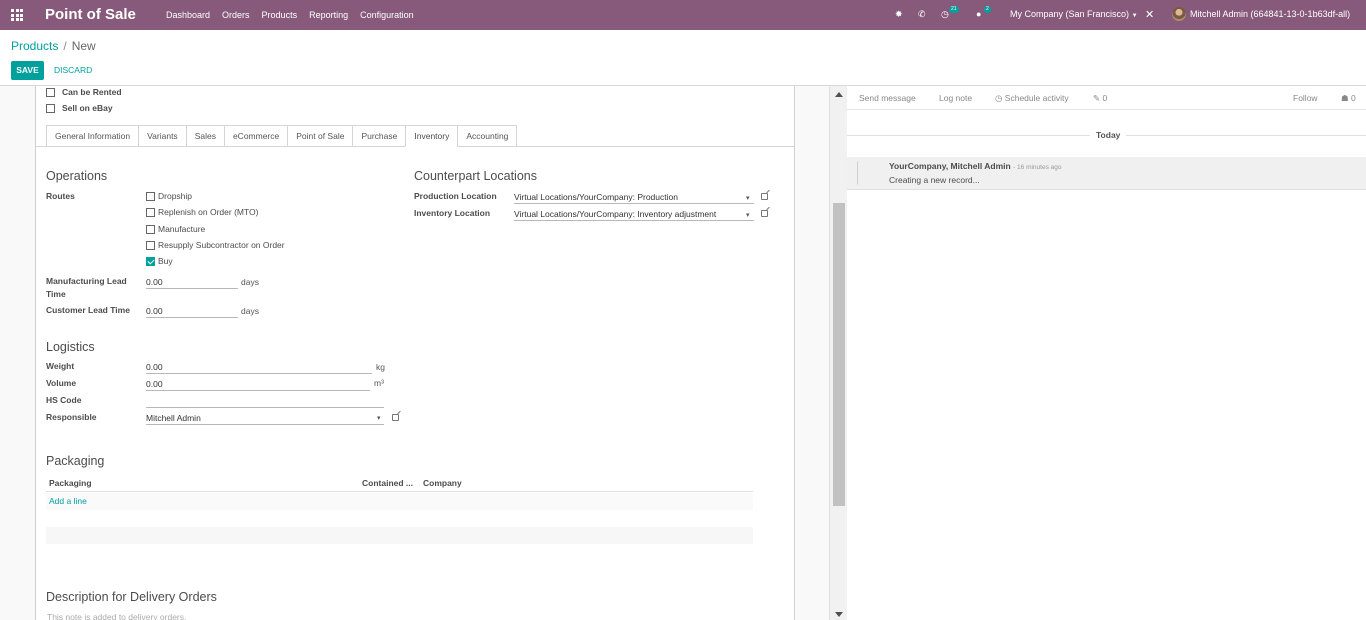 This screenshot has height=620, width=1366. What do you see at coordinates (899, 14) in the screenshot?
I see `bug-icon: ✸` at bounding box center [899, 14].